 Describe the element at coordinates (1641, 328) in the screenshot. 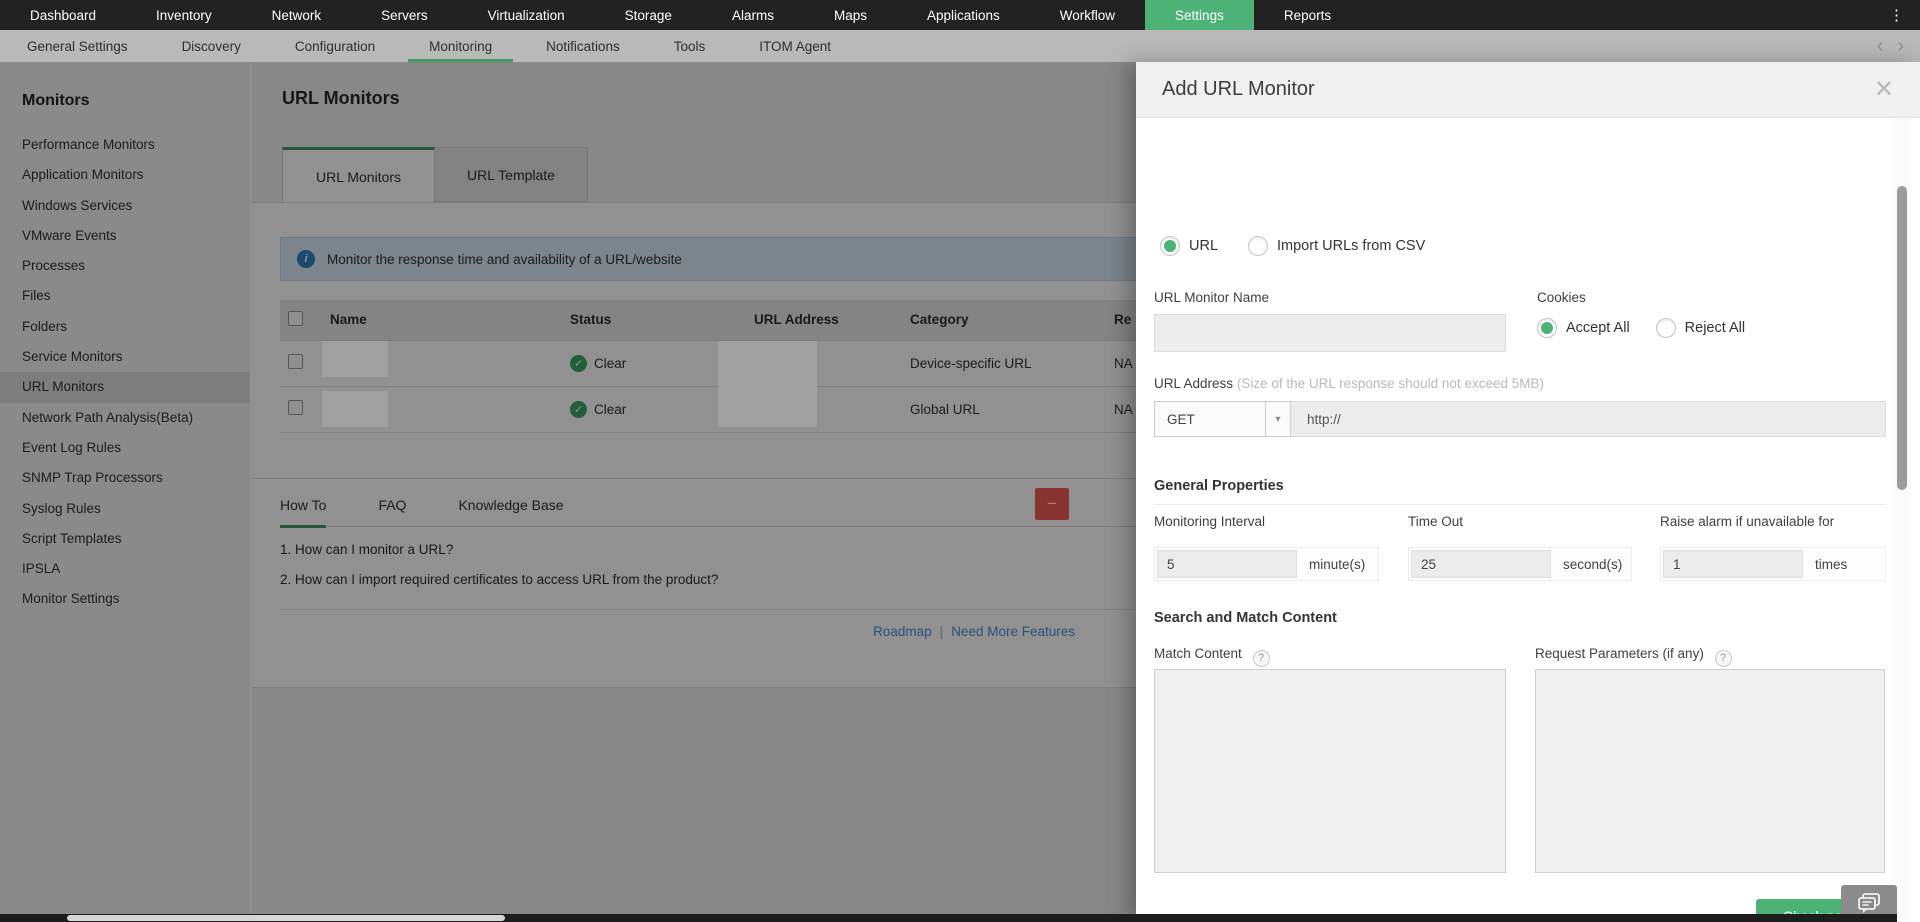

I see `cookies-radio-group: Accept All Reject All` at that location.